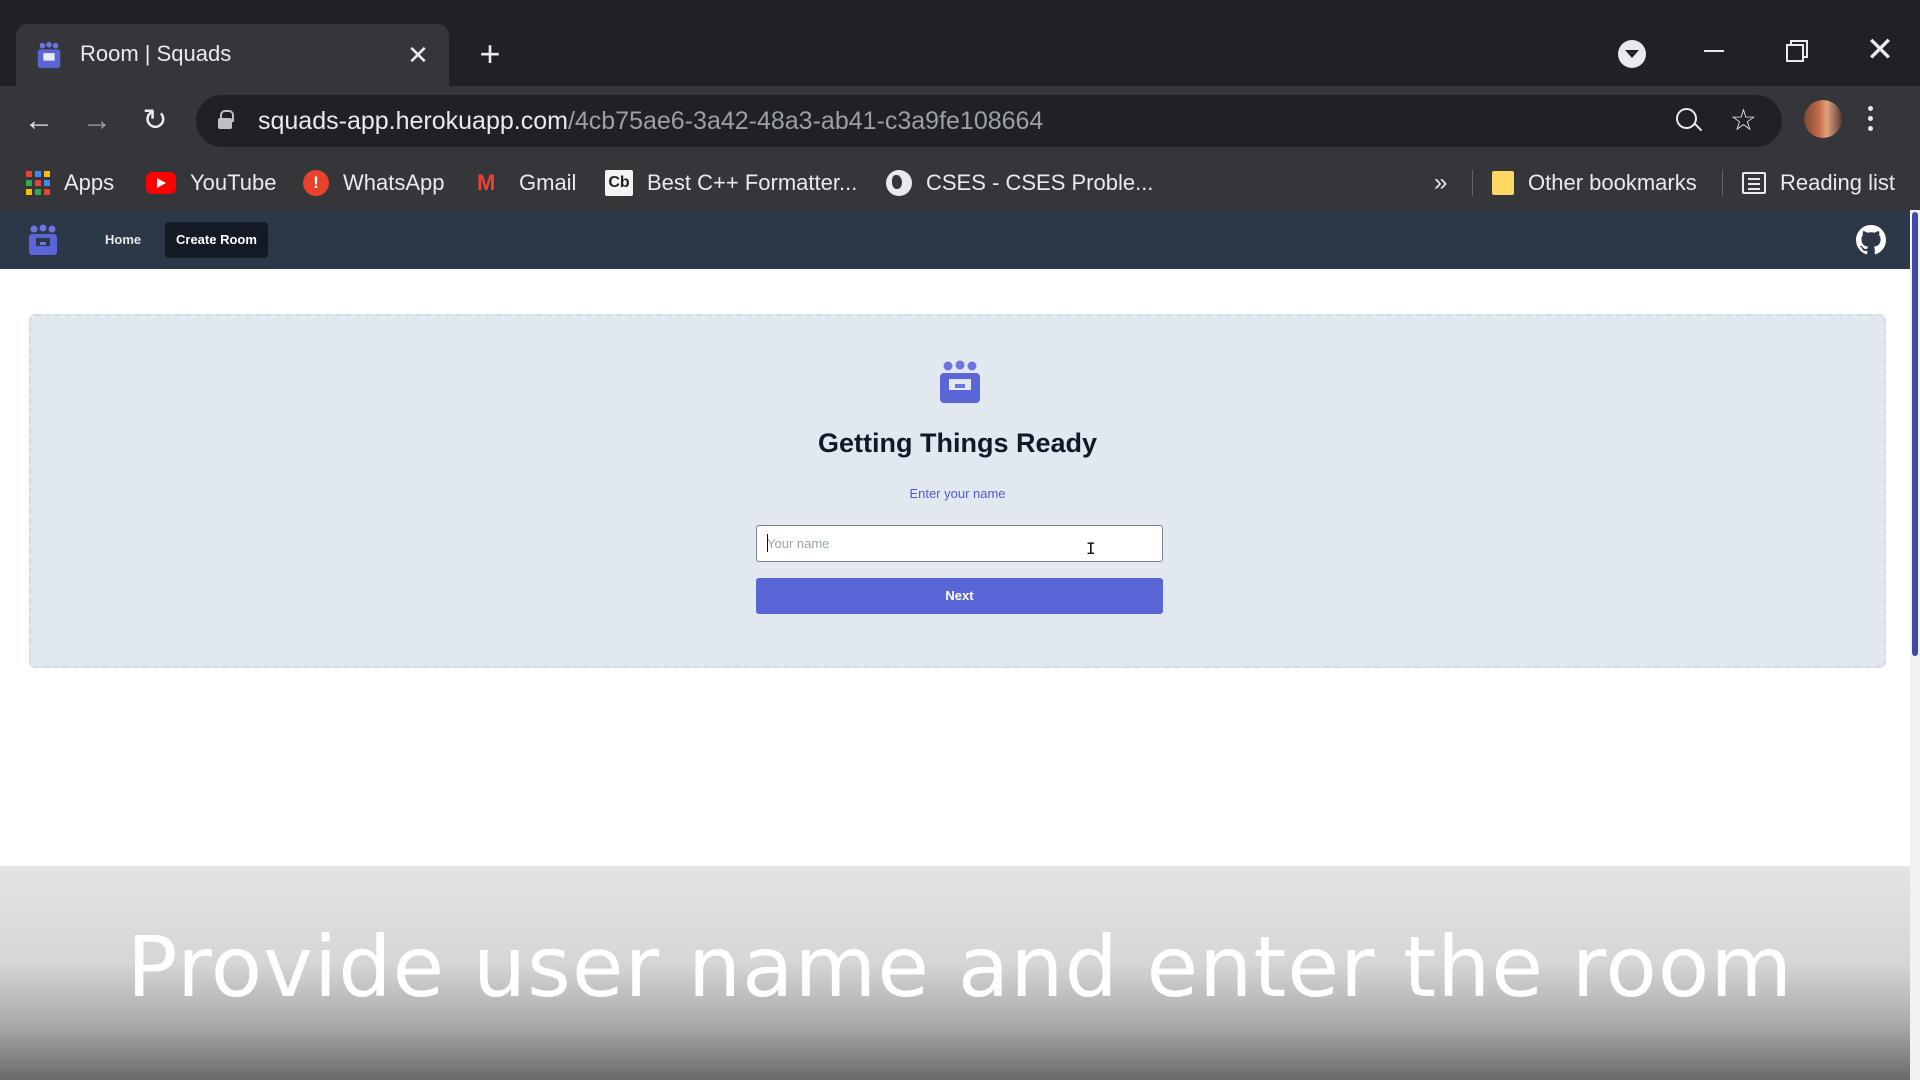 This screenshot has height=1080, width=1920. I want to click on window-restore-button, so click(1797, 50).